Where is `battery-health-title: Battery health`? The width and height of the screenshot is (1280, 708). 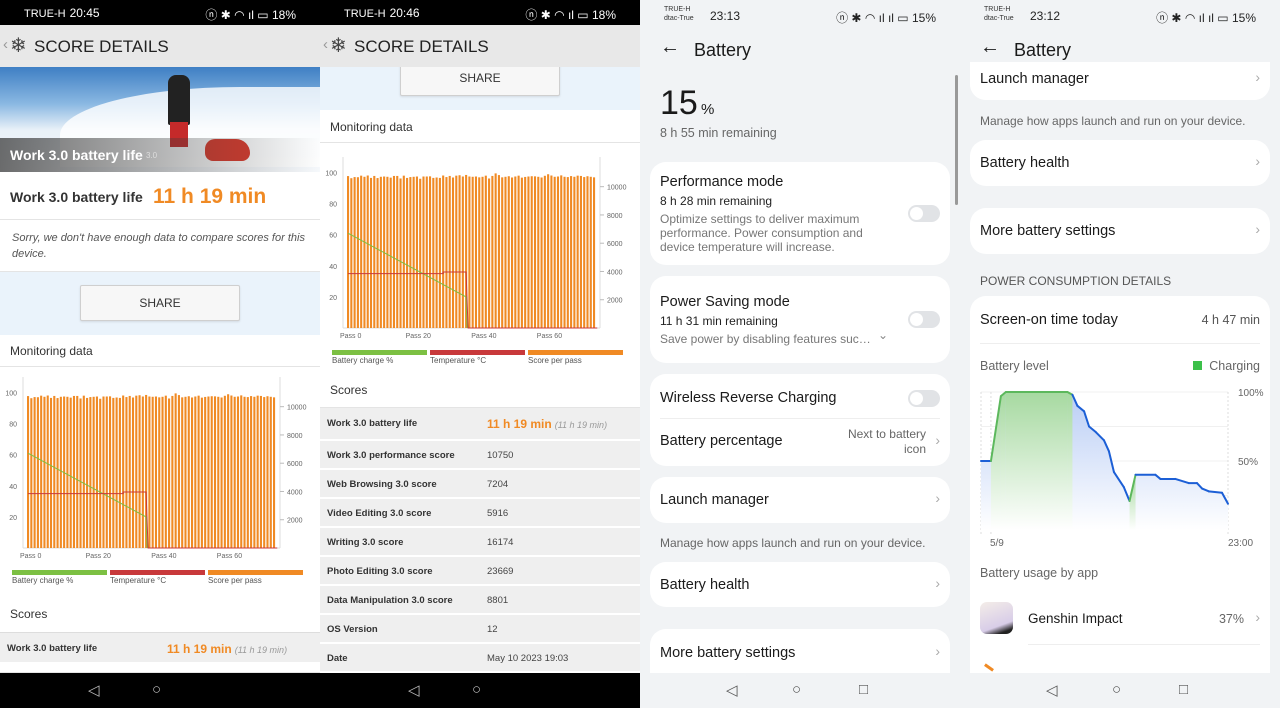 battery-health-title: Battery health is located at coordinates (705, 585).